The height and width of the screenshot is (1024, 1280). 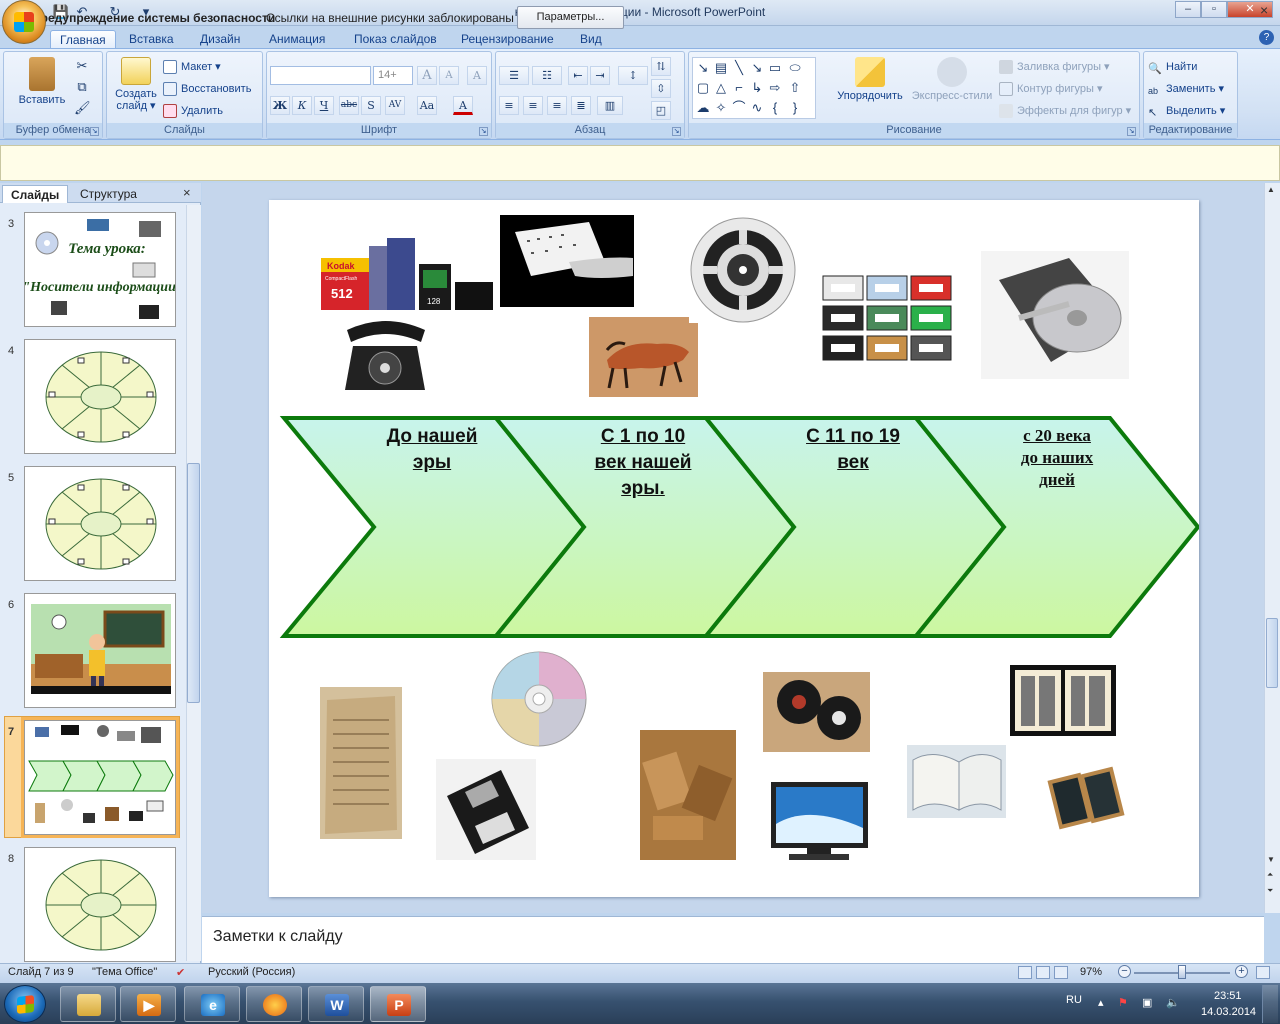 What do you see at coordinates (1088, 802) in the screenshot?
I see `slate-tablet-image` at bounding box center [1088, 802].